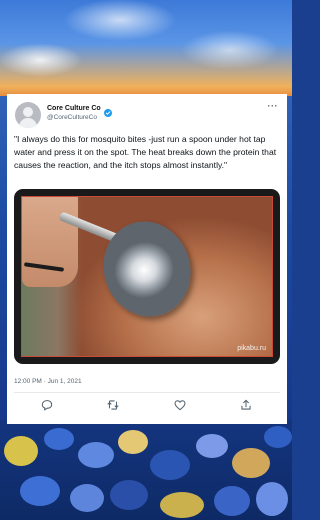 This screenshot has width=320, height=520. What do you see at coordinates (273, 106) in the screenshot?
I see `more-options-icon: ···` at bounding box center [273, 106].